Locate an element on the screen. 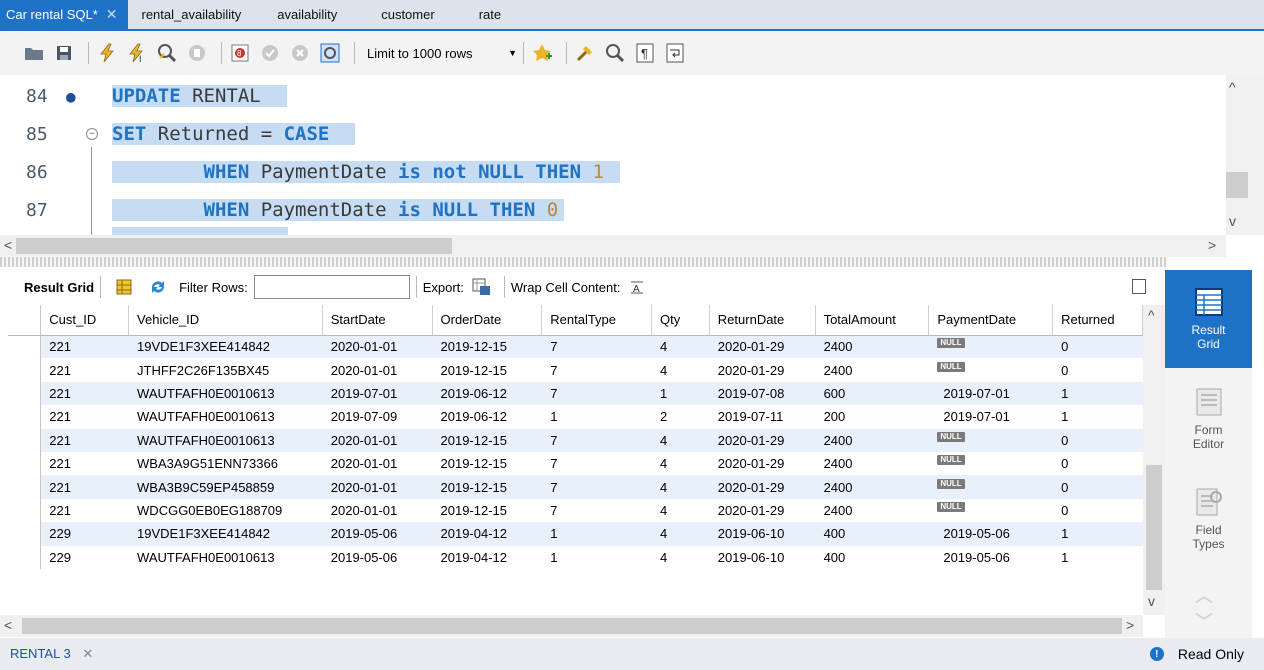 The width and height of the screenshot is (1264, 670). autocommit-icon is located at coordinates (330, 53).